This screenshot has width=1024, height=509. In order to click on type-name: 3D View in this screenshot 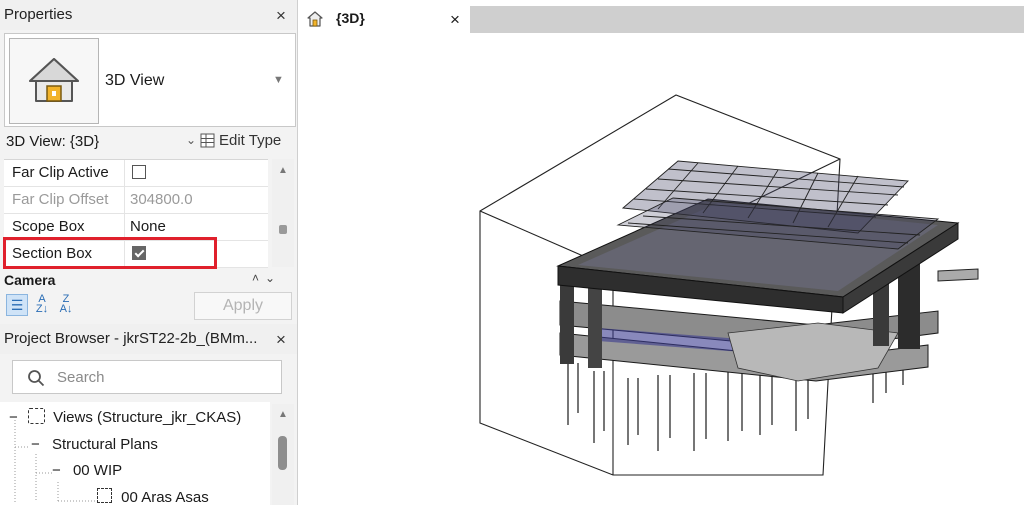, I will do `click(135, 80)`.